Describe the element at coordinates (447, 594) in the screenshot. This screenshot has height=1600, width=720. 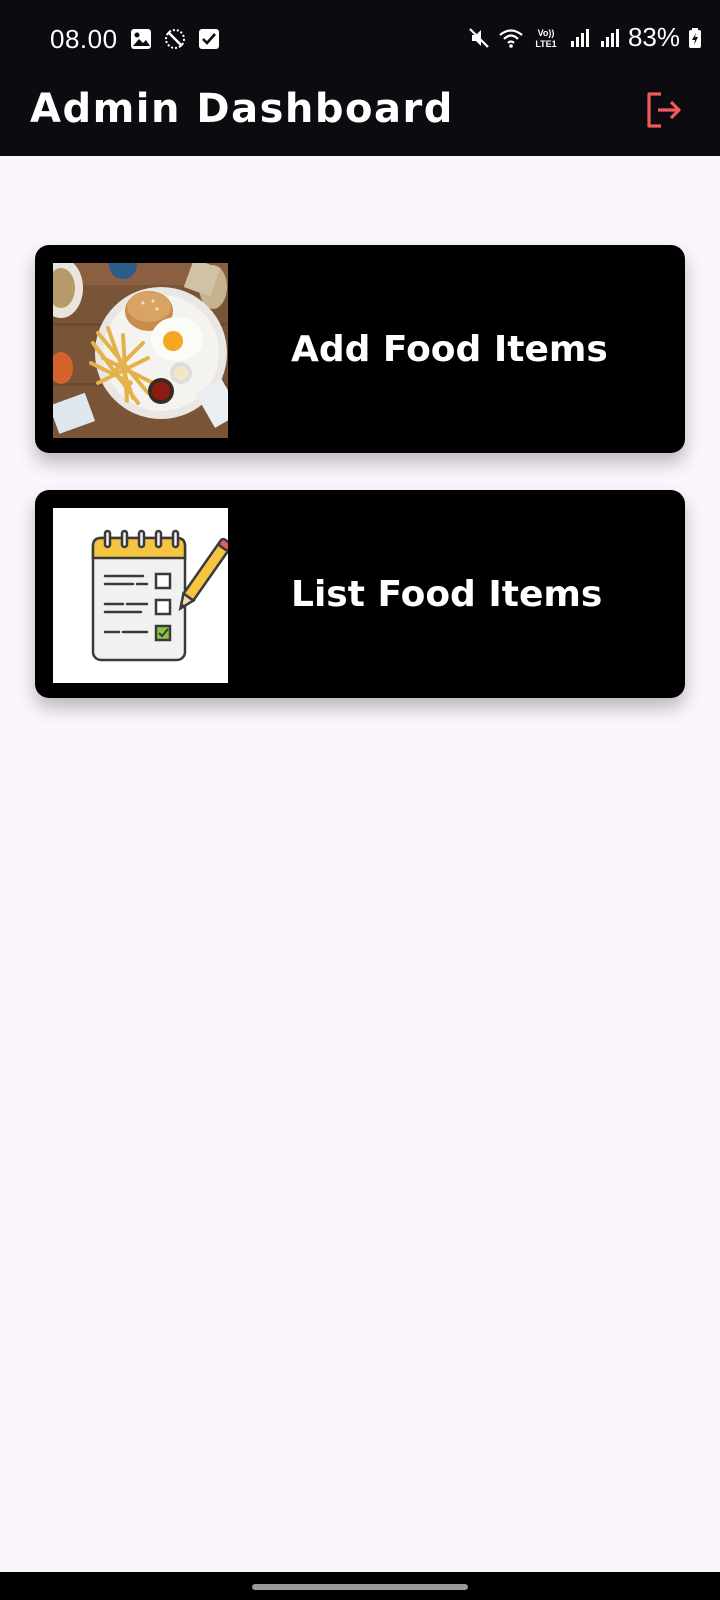
I see `card-label: List Food Items` at that location.